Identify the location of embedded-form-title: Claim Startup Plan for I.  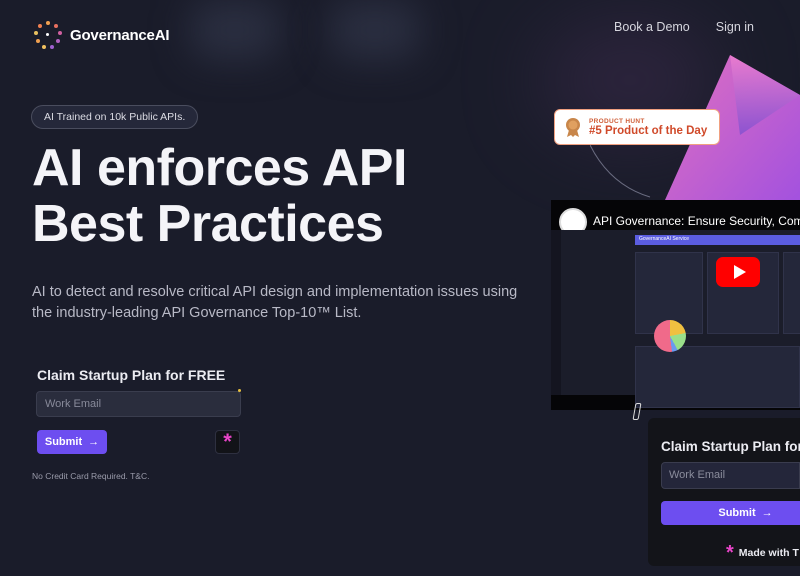
(730, 446).